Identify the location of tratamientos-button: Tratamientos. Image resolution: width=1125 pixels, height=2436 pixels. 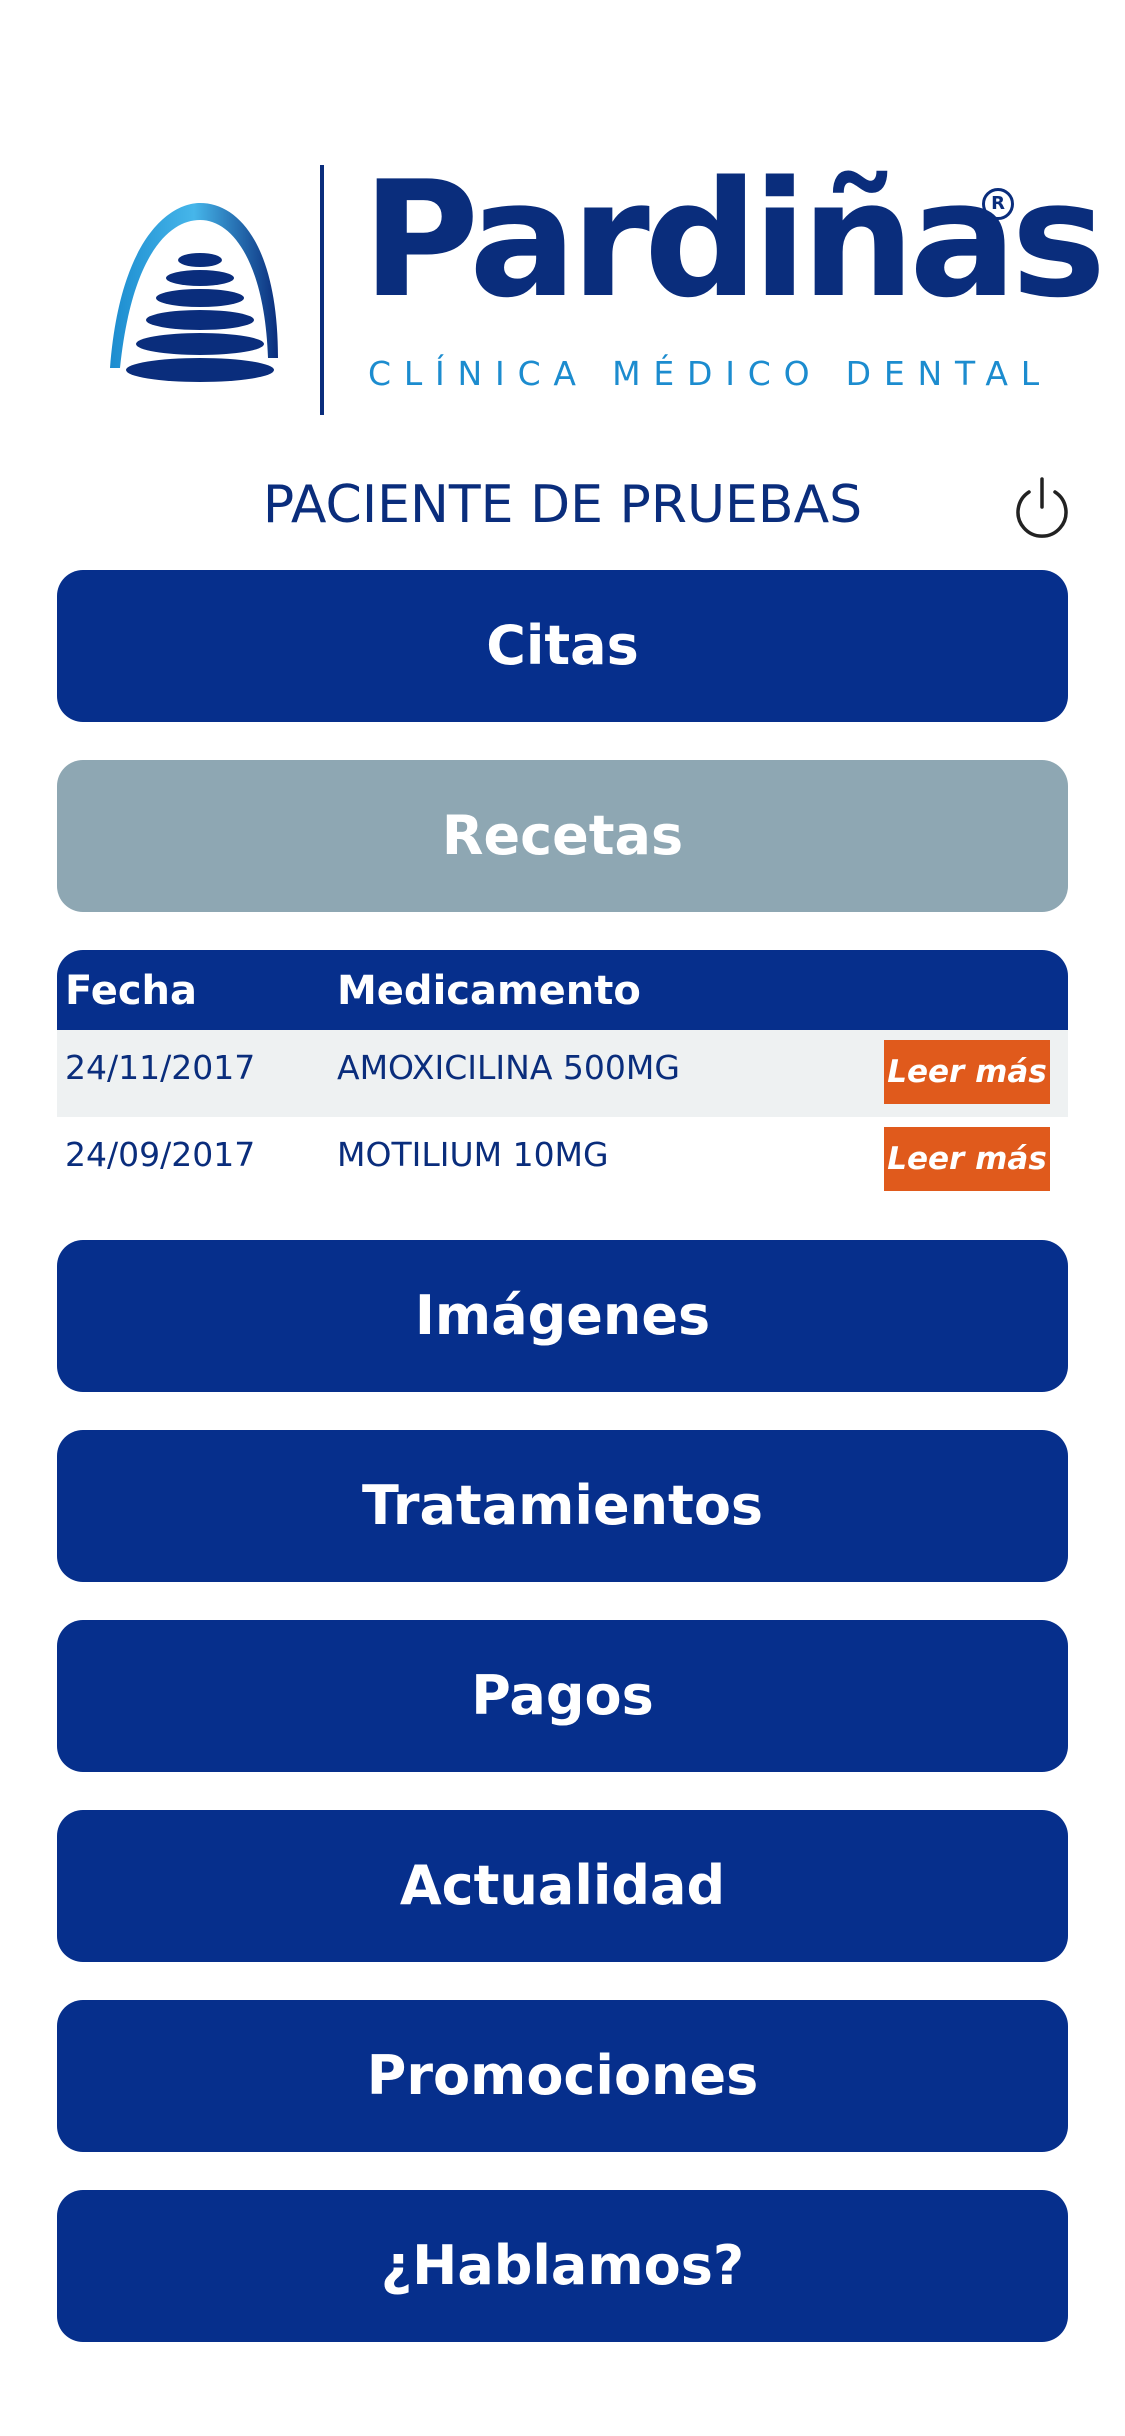
(562, 1506).